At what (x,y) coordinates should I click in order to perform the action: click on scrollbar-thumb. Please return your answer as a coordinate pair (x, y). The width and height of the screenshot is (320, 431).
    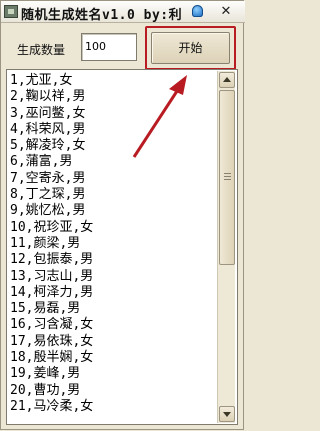
    Looking at the image, I should click on (227, 177).